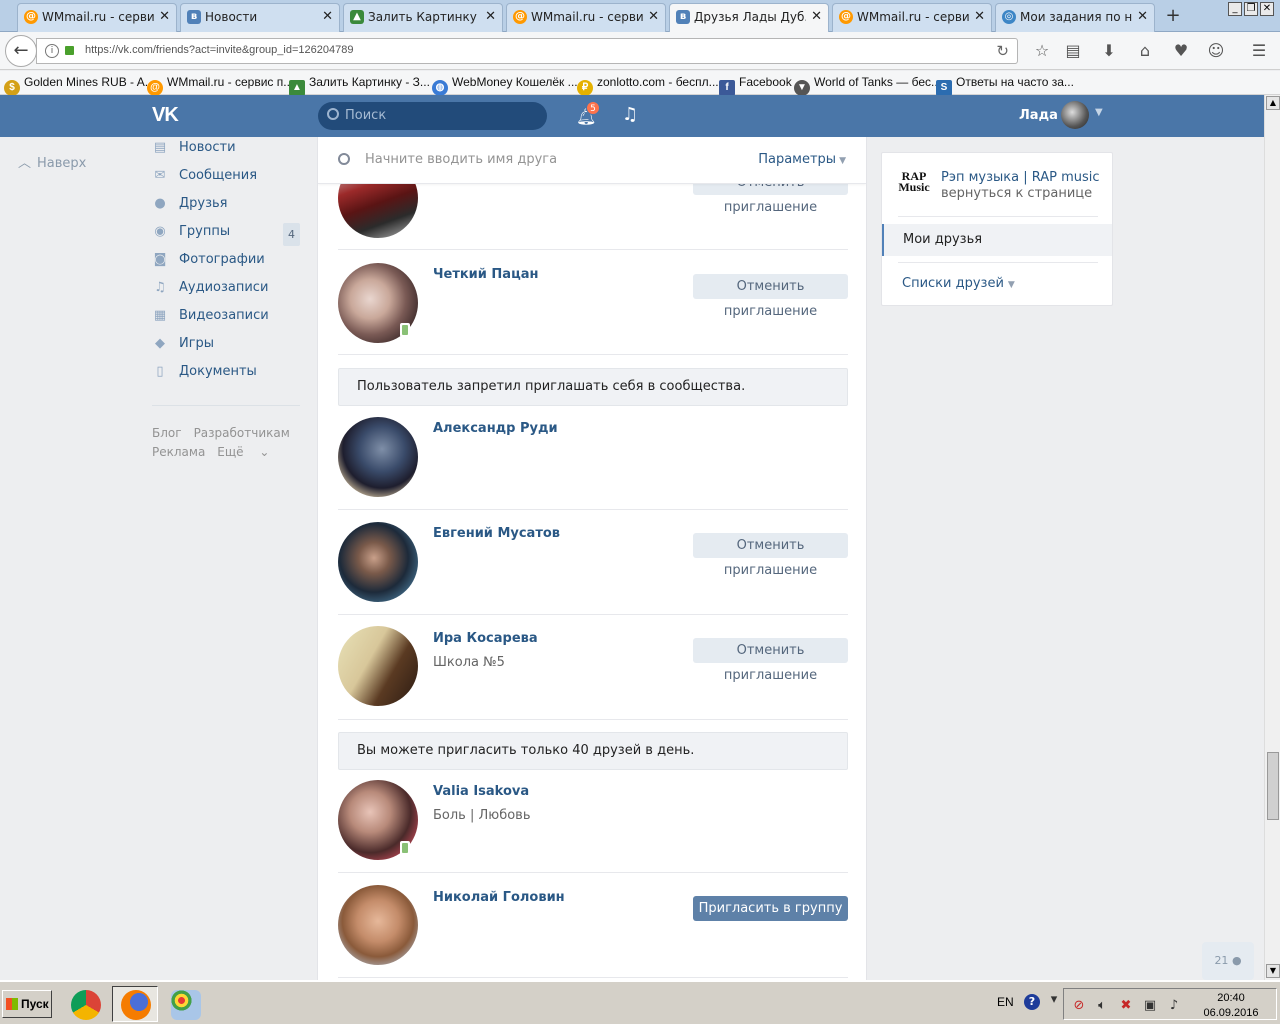  Describe the element at coordinates (12, 88) in the screenshot. I see `bookmark-favicon-icon: $` at that location.